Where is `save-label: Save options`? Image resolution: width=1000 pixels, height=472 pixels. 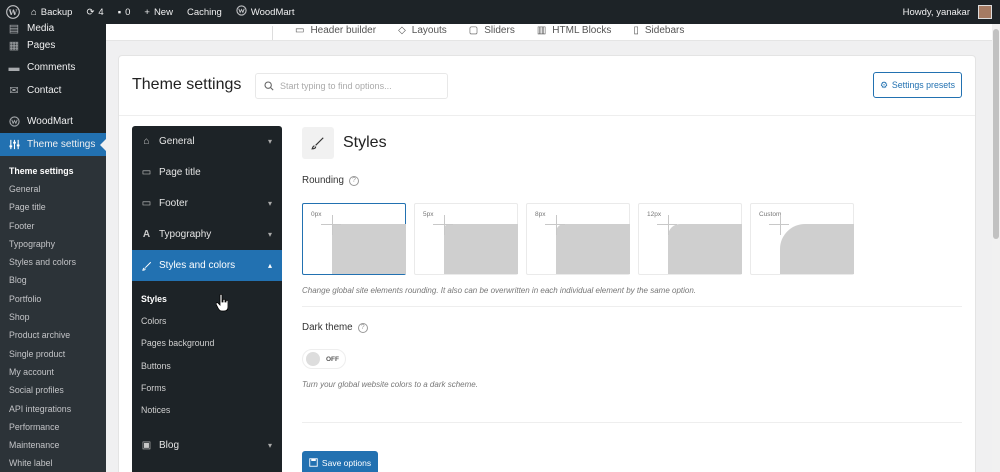
save-label: Save options is located at coordinates (346, 463).